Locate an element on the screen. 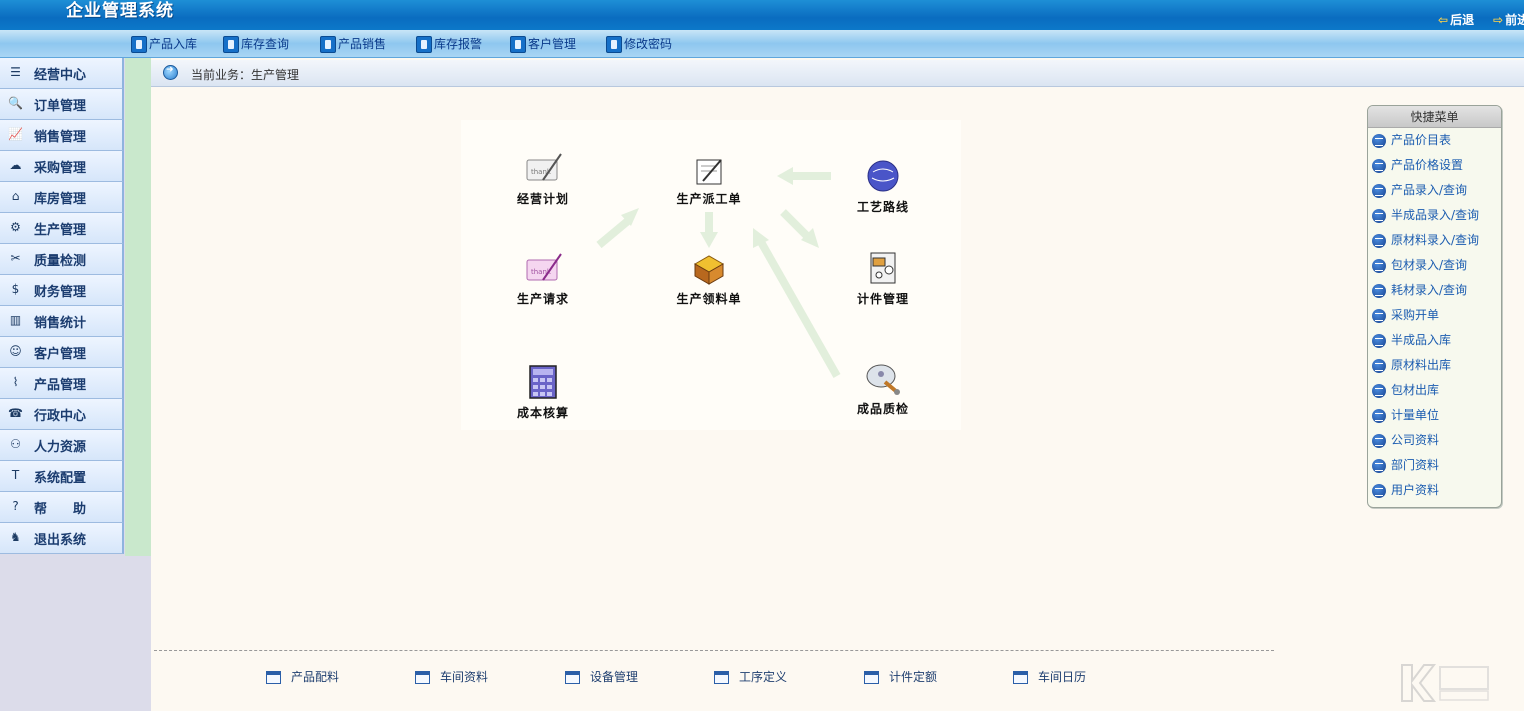 The image size is (1524, 711). sidebar-item-sales-stats: ▥ 销售统计 is located at coordinates (62, 321).